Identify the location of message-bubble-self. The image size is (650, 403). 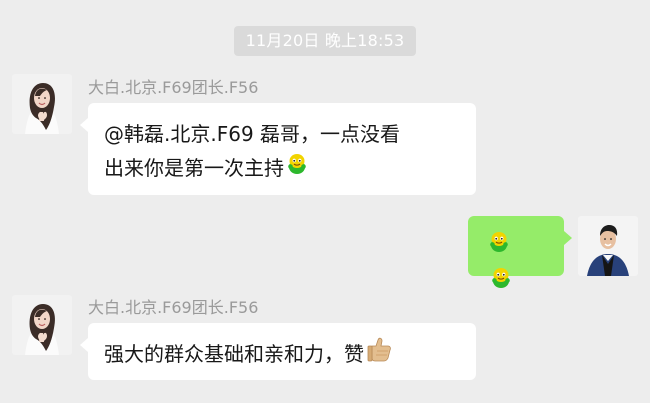
(520, 252).